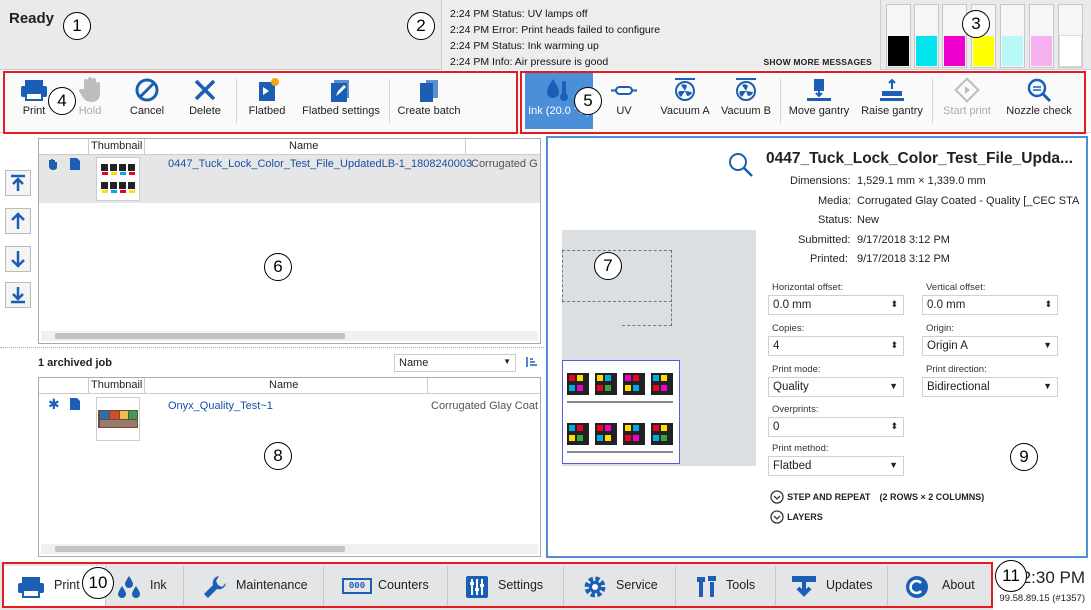 The image size is (1091, 610). What do you see at coordinates (792, 305) in the screenshot?
I see `horizontal-offset-value: 0.0 mm` at bounding box center [792, 305].